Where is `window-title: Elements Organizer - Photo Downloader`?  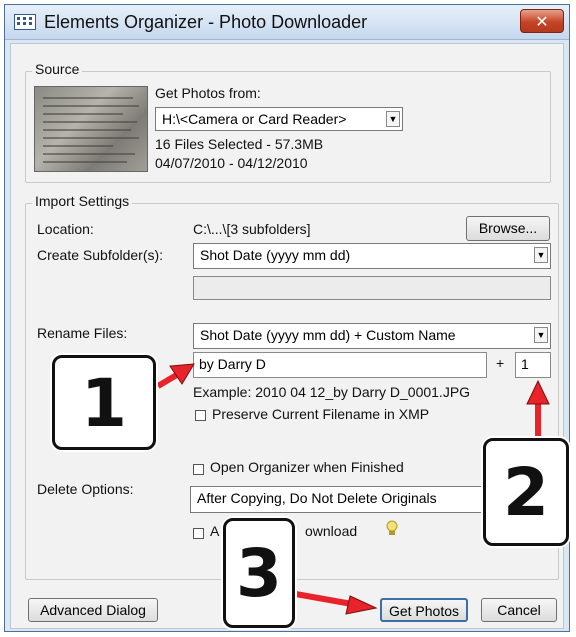 window-title: Elements Organizer - Photo Downloader is located at coordinates (206, 22).